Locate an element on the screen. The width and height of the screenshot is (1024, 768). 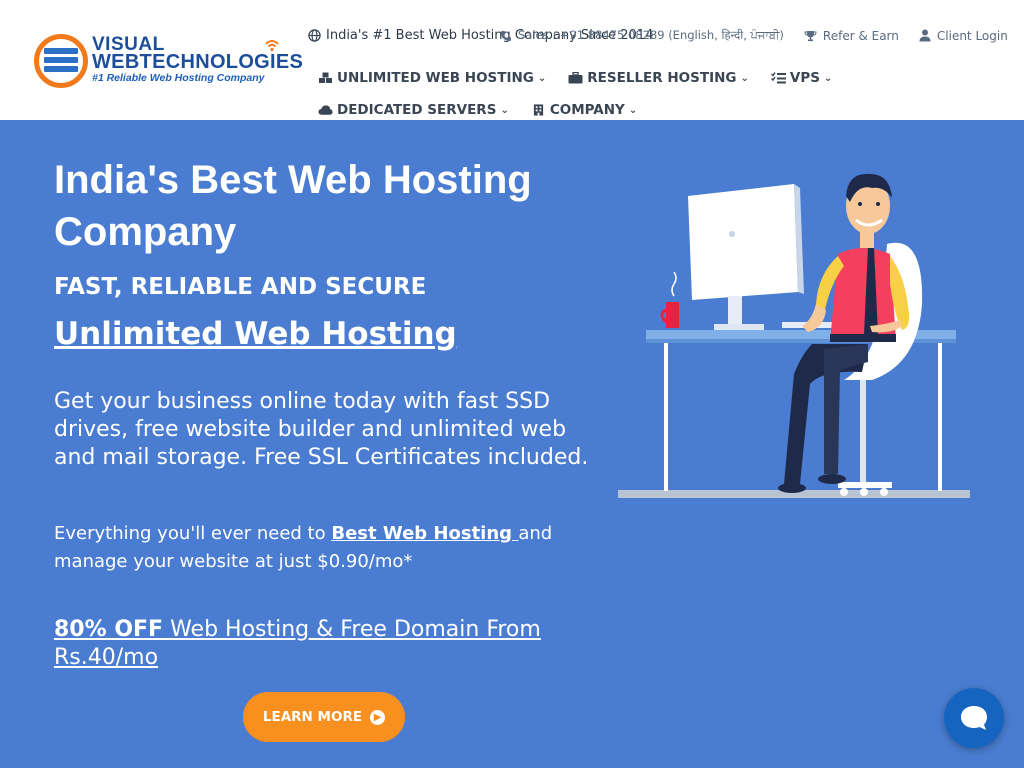
refer-earn-link: Refer & Earn is located at coordinates (851, 35).